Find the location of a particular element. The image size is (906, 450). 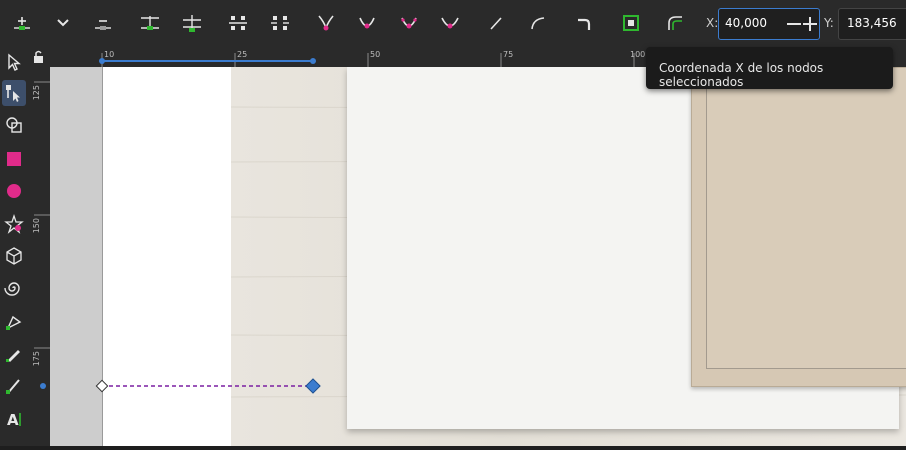

node-symmetric-icon is located at coordinates (409, 23).